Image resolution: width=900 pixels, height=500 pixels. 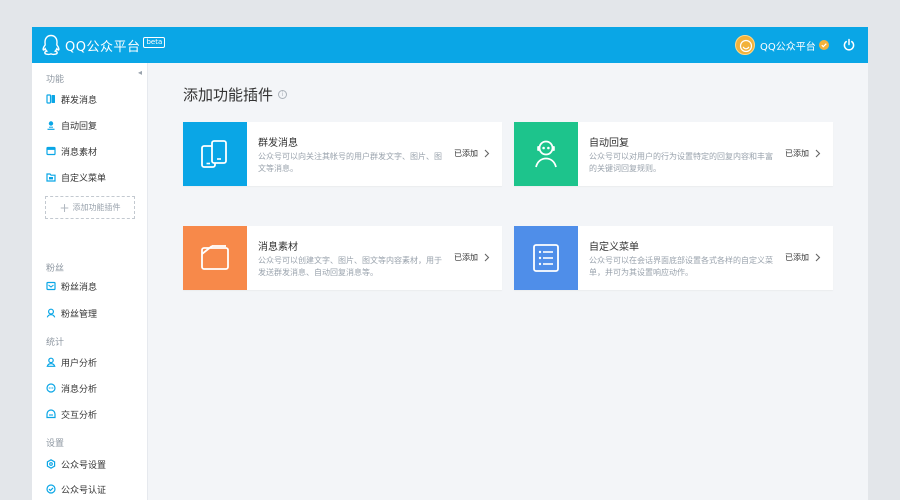 What do you see at coordinates (55, 444) in the screenshot?
I see `group-title-settings: 设置` at bounding box center [55, 444].